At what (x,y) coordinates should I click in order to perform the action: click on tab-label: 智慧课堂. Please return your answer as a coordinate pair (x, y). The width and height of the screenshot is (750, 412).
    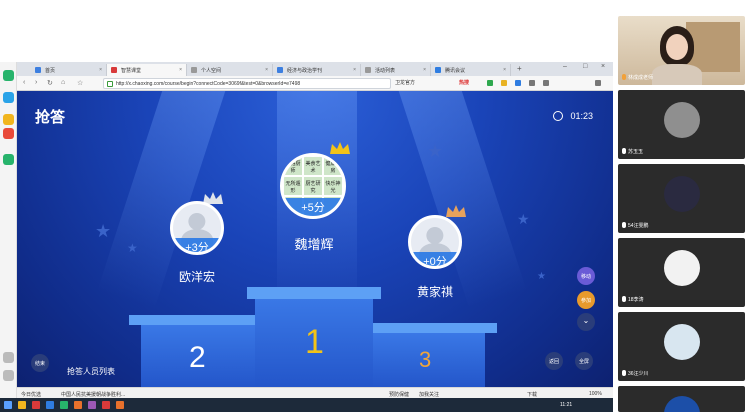
    Looking at the image, I should click on (131, 71).